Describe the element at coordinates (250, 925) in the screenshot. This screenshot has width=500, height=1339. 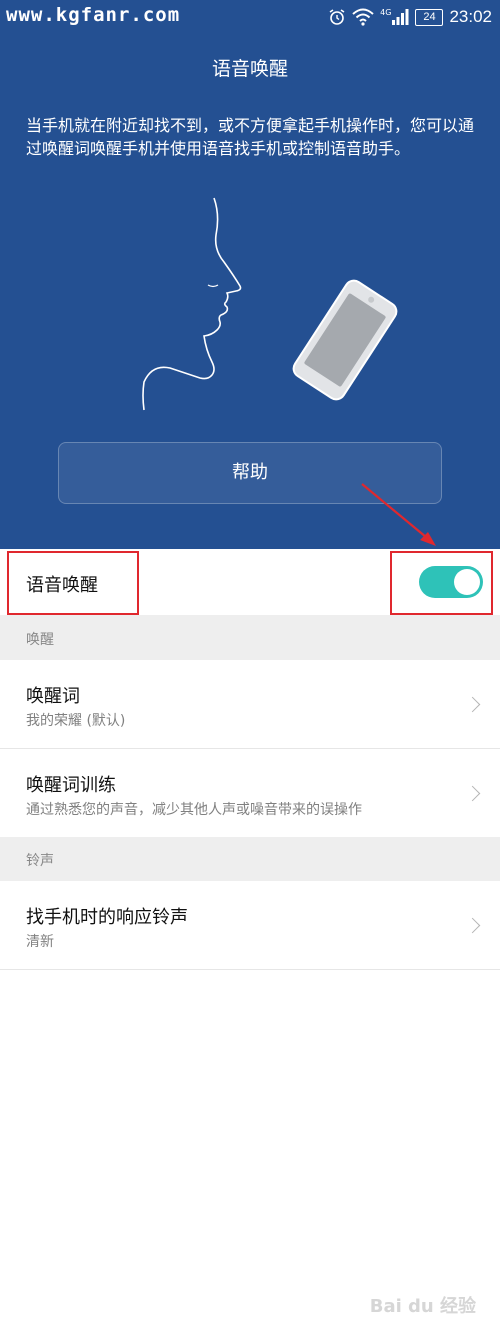
I see `find-ringtone-item: 找手机时的响应铃声 清新` at that location.